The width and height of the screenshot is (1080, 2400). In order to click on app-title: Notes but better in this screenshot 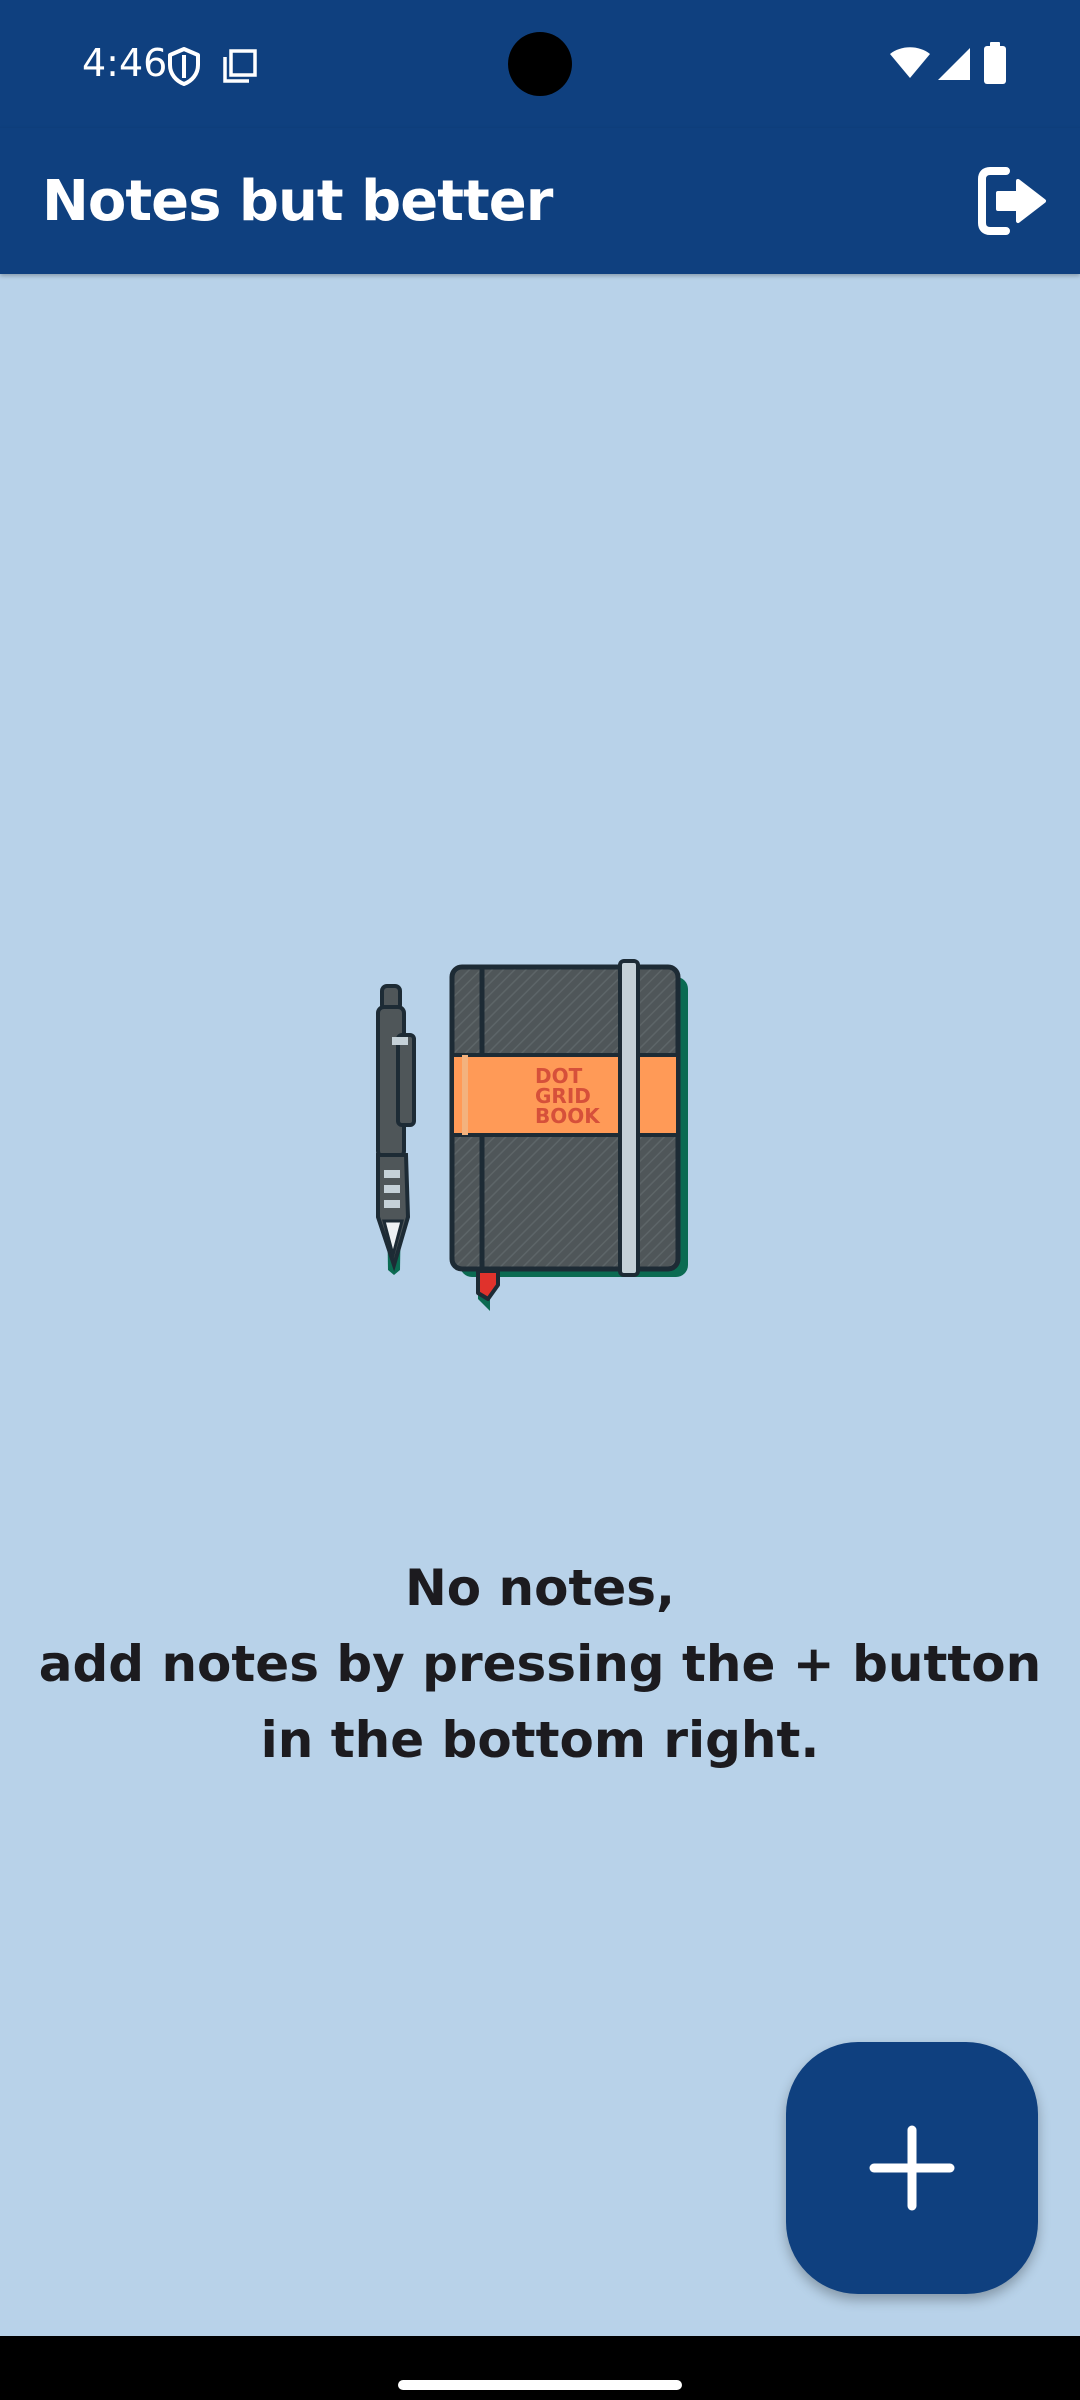, I will do `click(297, 201)`.